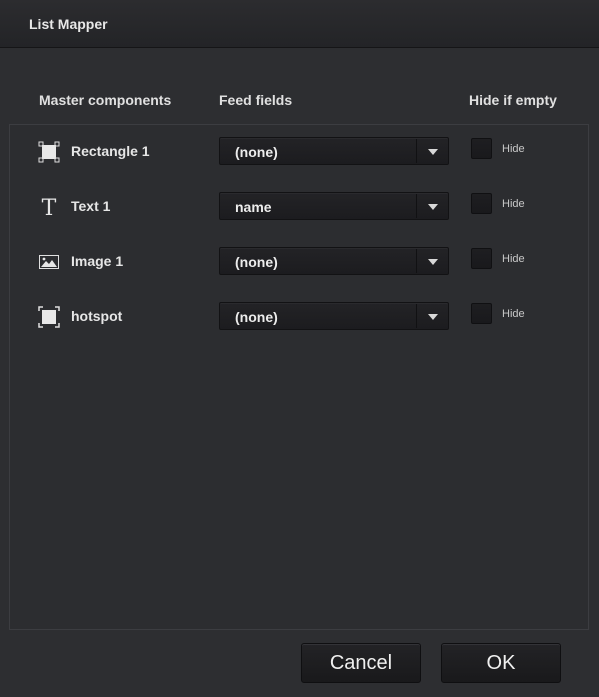  I want to click on svg-text: T, so click(49, 207).